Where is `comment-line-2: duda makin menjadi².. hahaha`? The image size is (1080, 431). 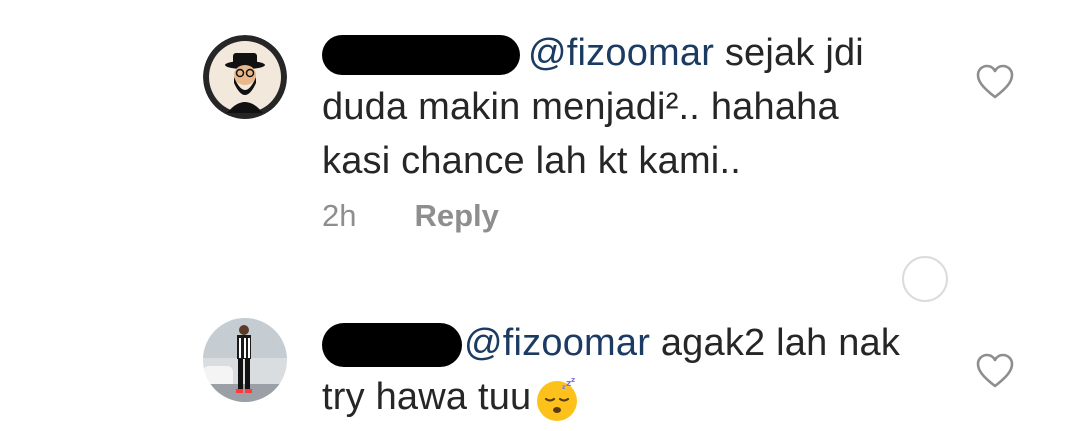 comment-line-2: duda makin menjadi².. hahaha is located at coordinates (580, 107).